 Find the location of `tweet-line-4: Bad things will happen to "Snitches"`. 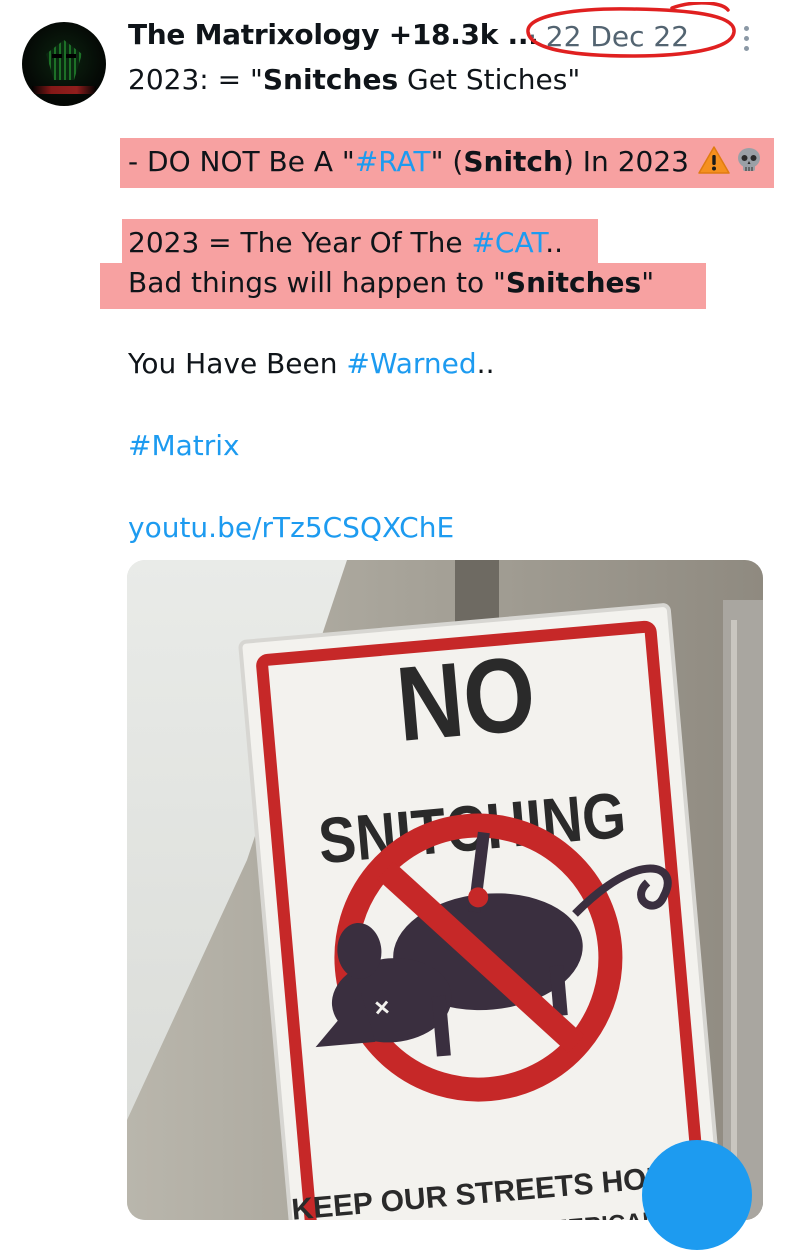

tweet-line-4: Bad things will happen to "Snitches" is located at coordinates (391, 282).